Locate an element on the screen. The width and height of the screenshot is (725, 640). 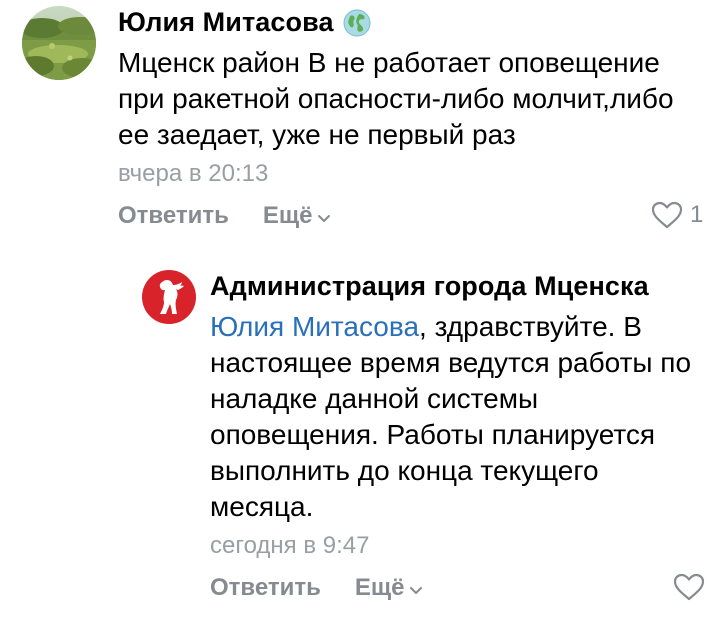
author-name: Юлия Митасова is located at coordinates (226, 22).